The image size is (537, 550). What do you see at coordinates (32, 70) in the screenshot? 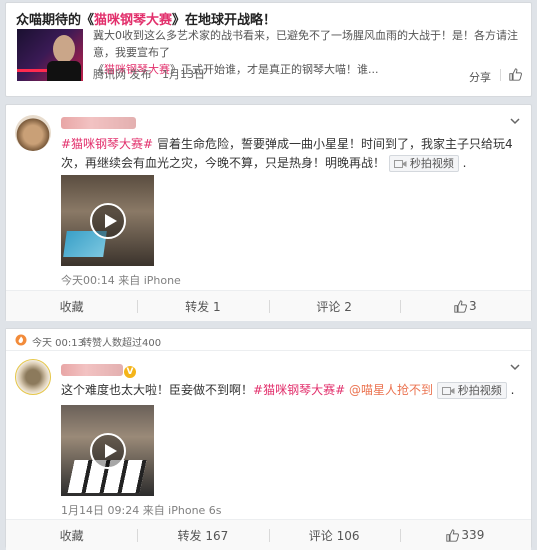
I see `thumbnail-redbar` at bounding box center [32, 70].